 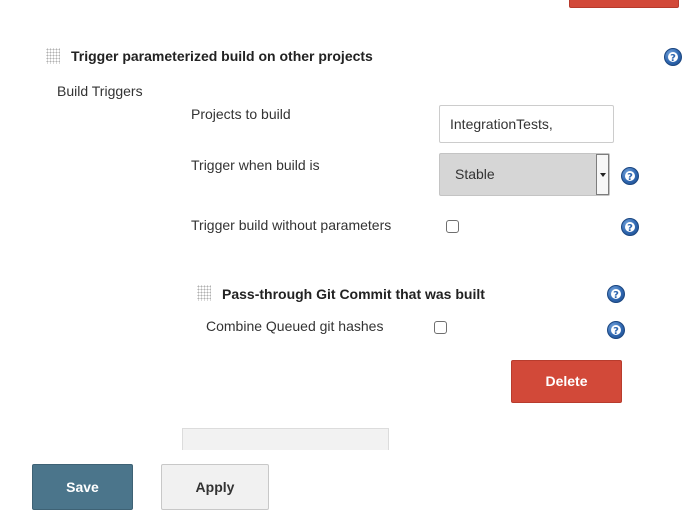 What do you see at coordinates (566, 381) in the screenshot?
I see `delete-button: Delete` at bounding box center [566, 381].